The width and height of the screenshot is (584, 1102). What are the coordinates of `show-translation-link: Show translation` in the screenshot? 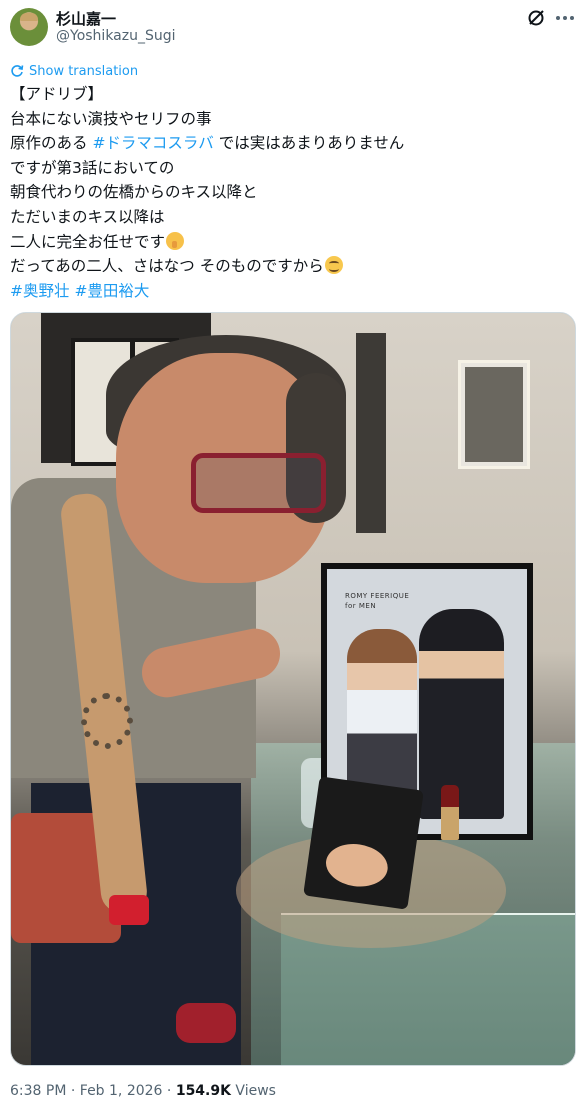 It's located at (74, 71).